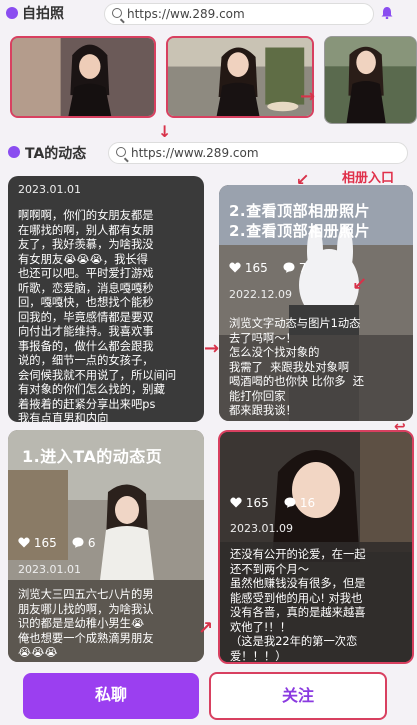 The image size is (417, 725). I want to click on header-dot-icon, so click(12, 13).